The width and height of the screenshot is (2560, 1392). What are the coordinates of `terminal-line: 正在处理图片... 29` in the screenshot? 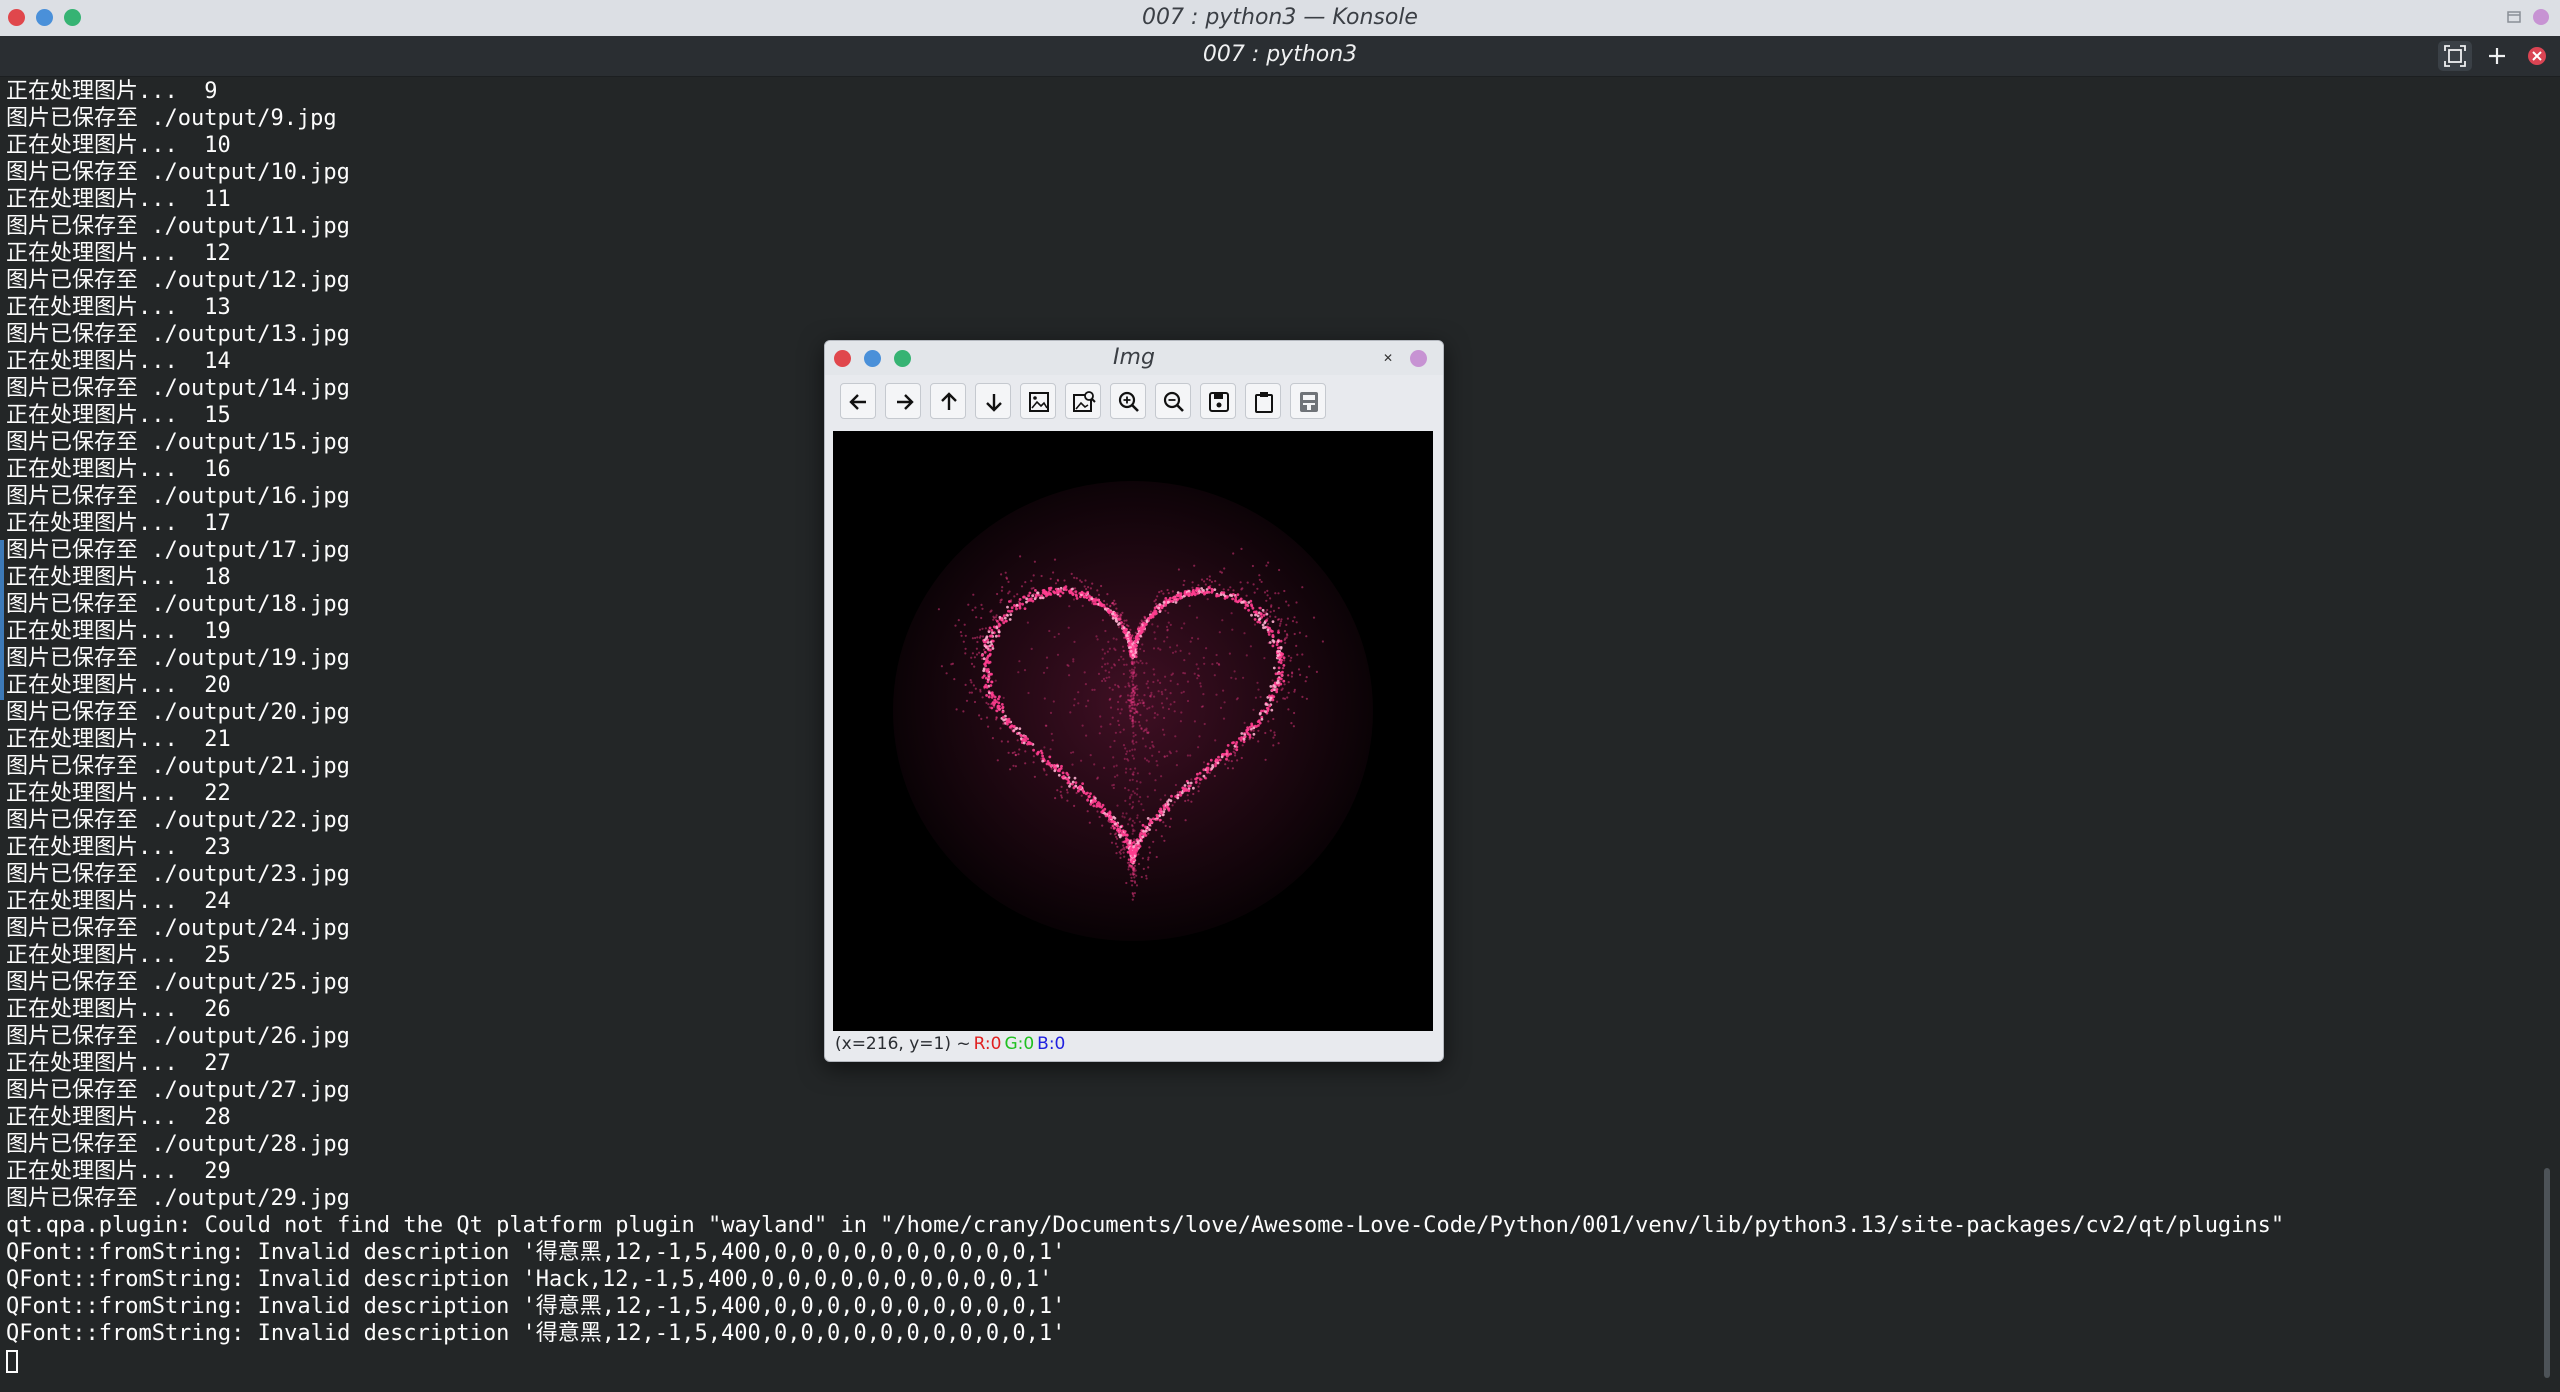 It's located at (118, 1171).